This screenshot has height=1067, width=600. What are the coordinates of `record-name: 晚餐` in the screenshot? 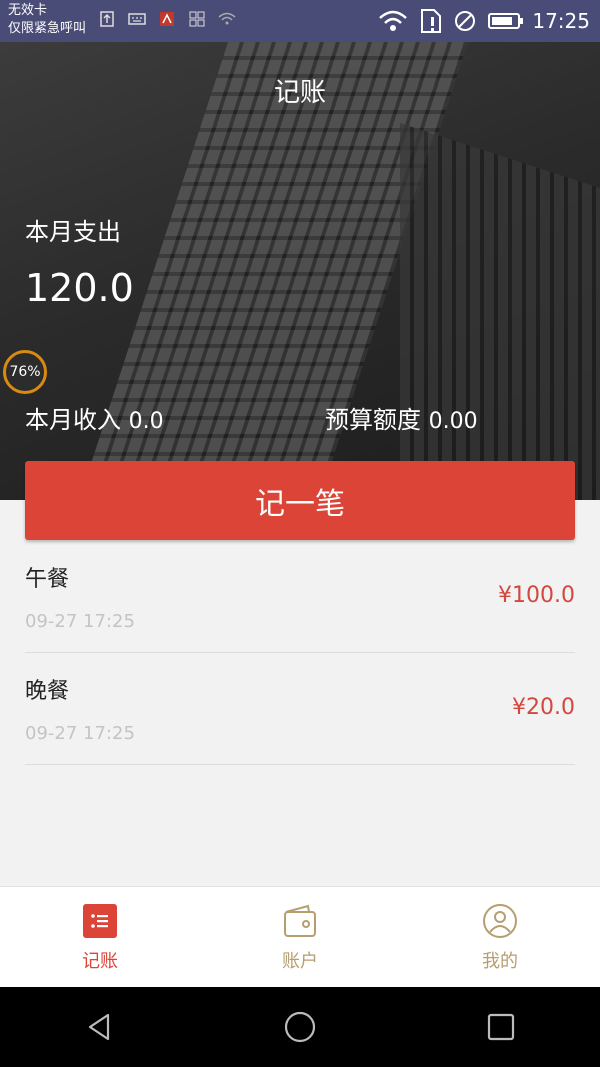 It's located at (47, 691).